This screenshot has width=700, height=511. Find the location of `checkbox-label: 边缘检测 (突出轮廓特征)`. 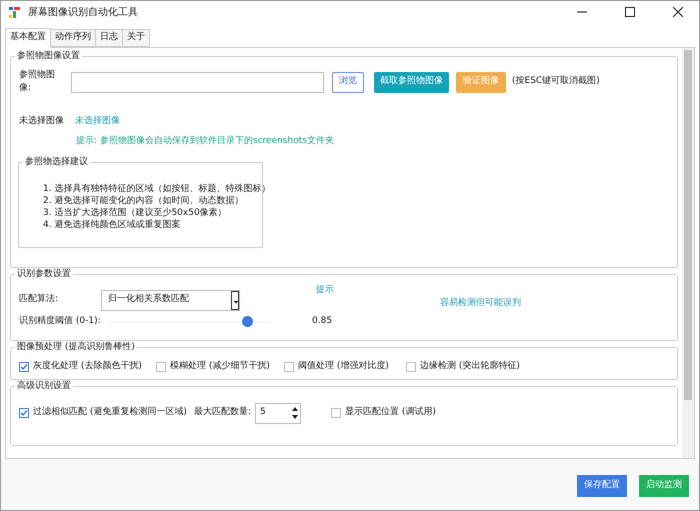

checkbox-label: 边缘检测 (突出轮廓特征) is located at coordinates (470, 366).